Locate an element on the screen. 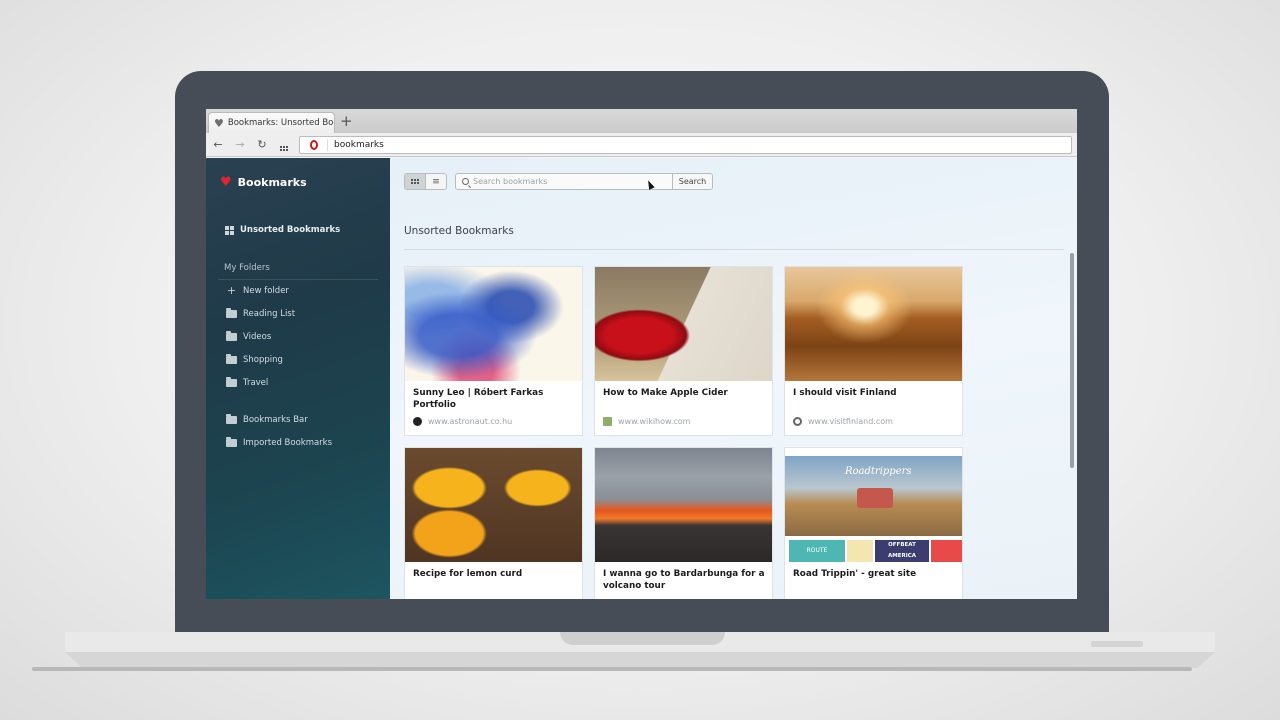 The height and width of the screenshot is (720, 1280). search-field is located at coordinates (564, 181).